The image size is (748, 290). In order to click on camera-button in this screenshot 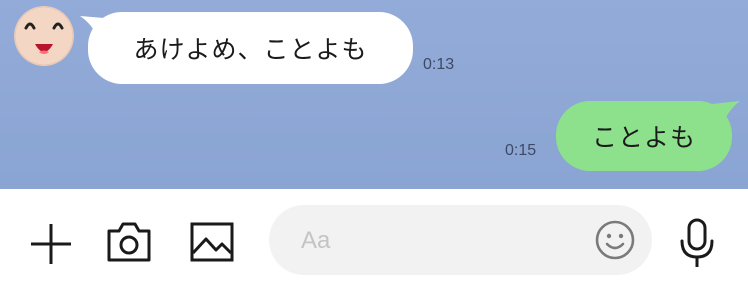, I will do `click(129, 242)`.